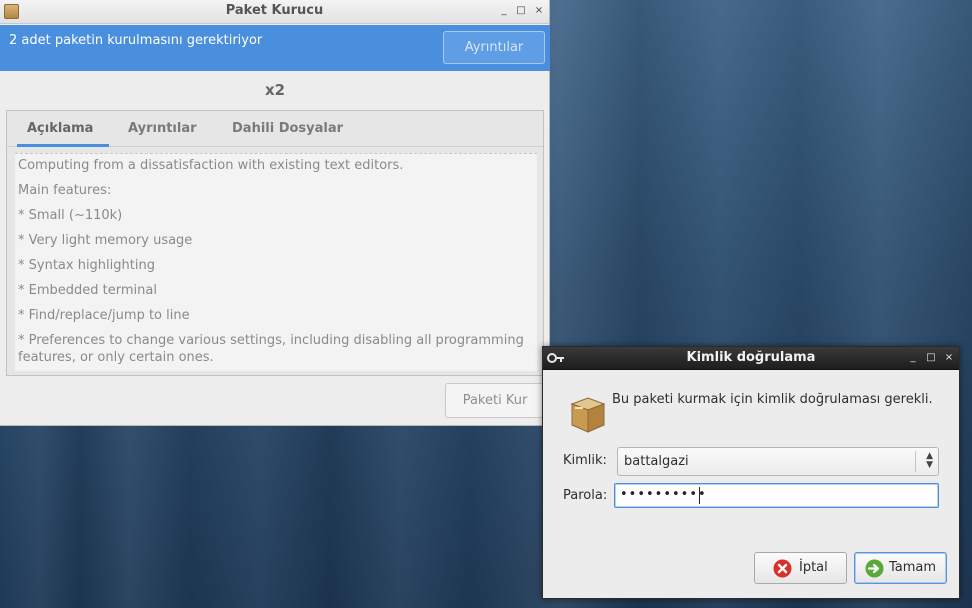  I want to click on select-divider, so click(915, 461).